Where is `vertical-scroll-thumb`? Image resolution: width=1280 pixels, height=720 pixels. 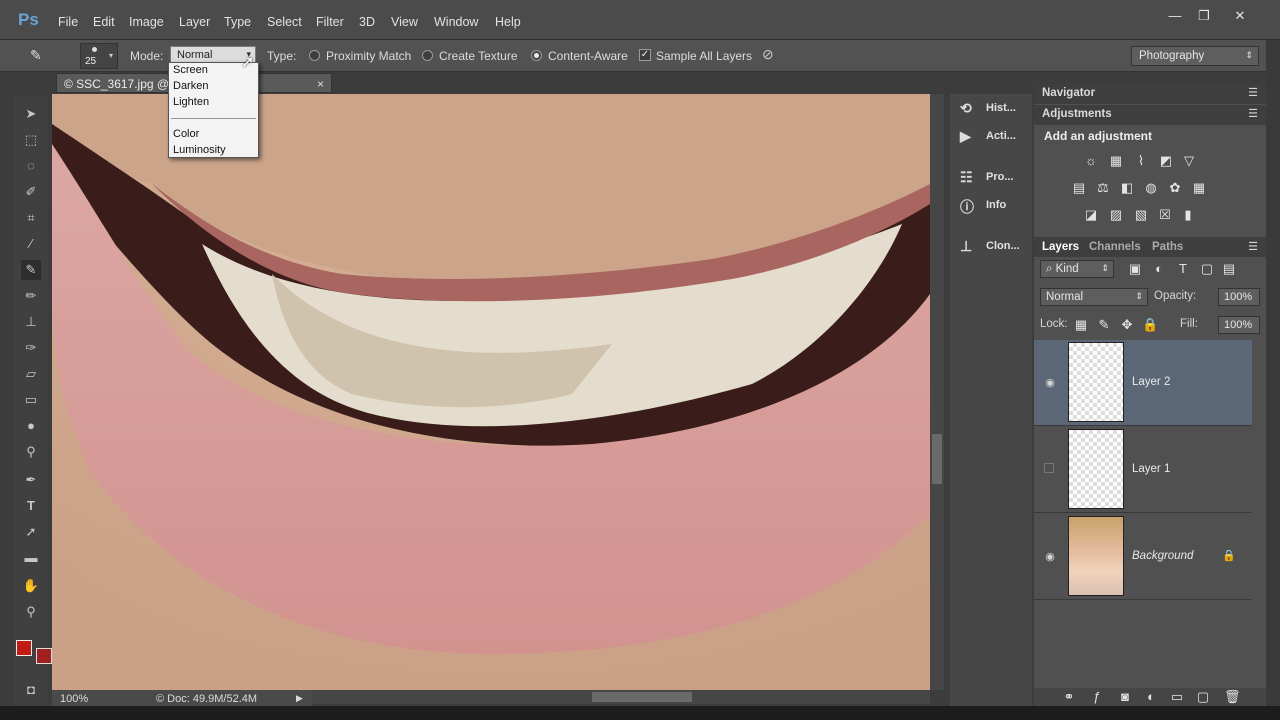
vertical-scroll-thumb is located at coordinates (937, 459).